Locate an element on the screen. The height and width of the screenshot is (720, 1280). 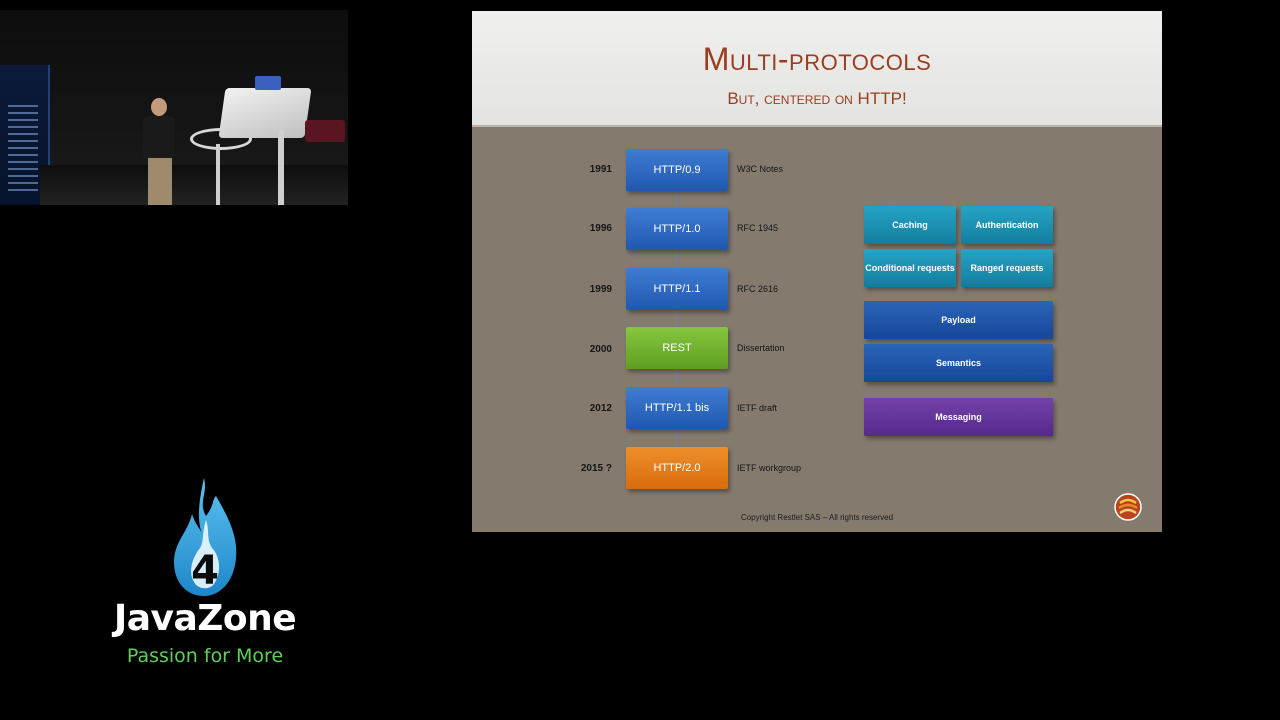
timeline-note: W3C Notes is located at coordinates (760, 169).